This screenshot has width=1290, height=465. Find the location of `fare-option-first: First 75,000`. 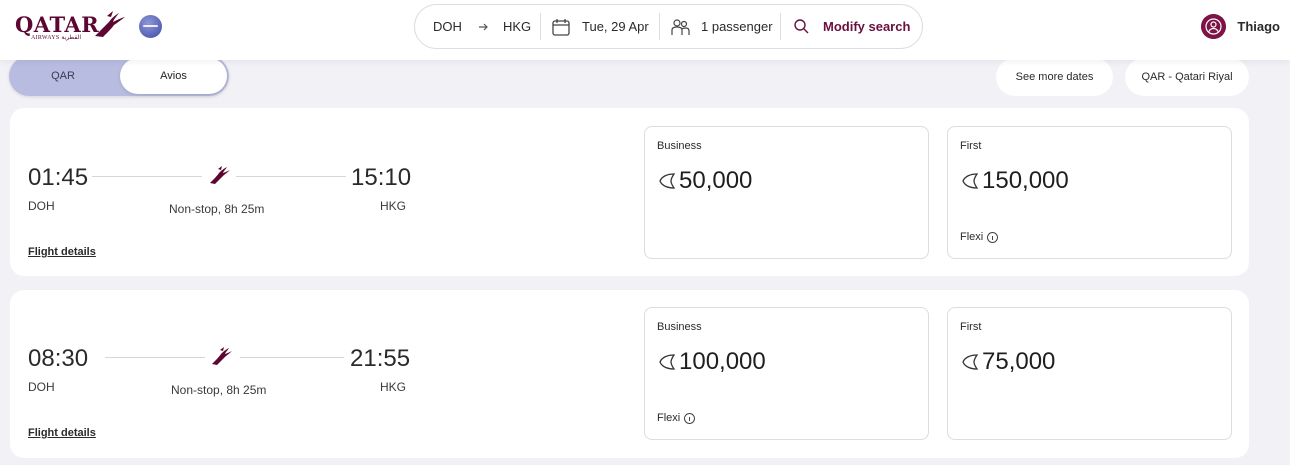

fare-option-first: First 75,000 is located at coordinates (1089, 373).